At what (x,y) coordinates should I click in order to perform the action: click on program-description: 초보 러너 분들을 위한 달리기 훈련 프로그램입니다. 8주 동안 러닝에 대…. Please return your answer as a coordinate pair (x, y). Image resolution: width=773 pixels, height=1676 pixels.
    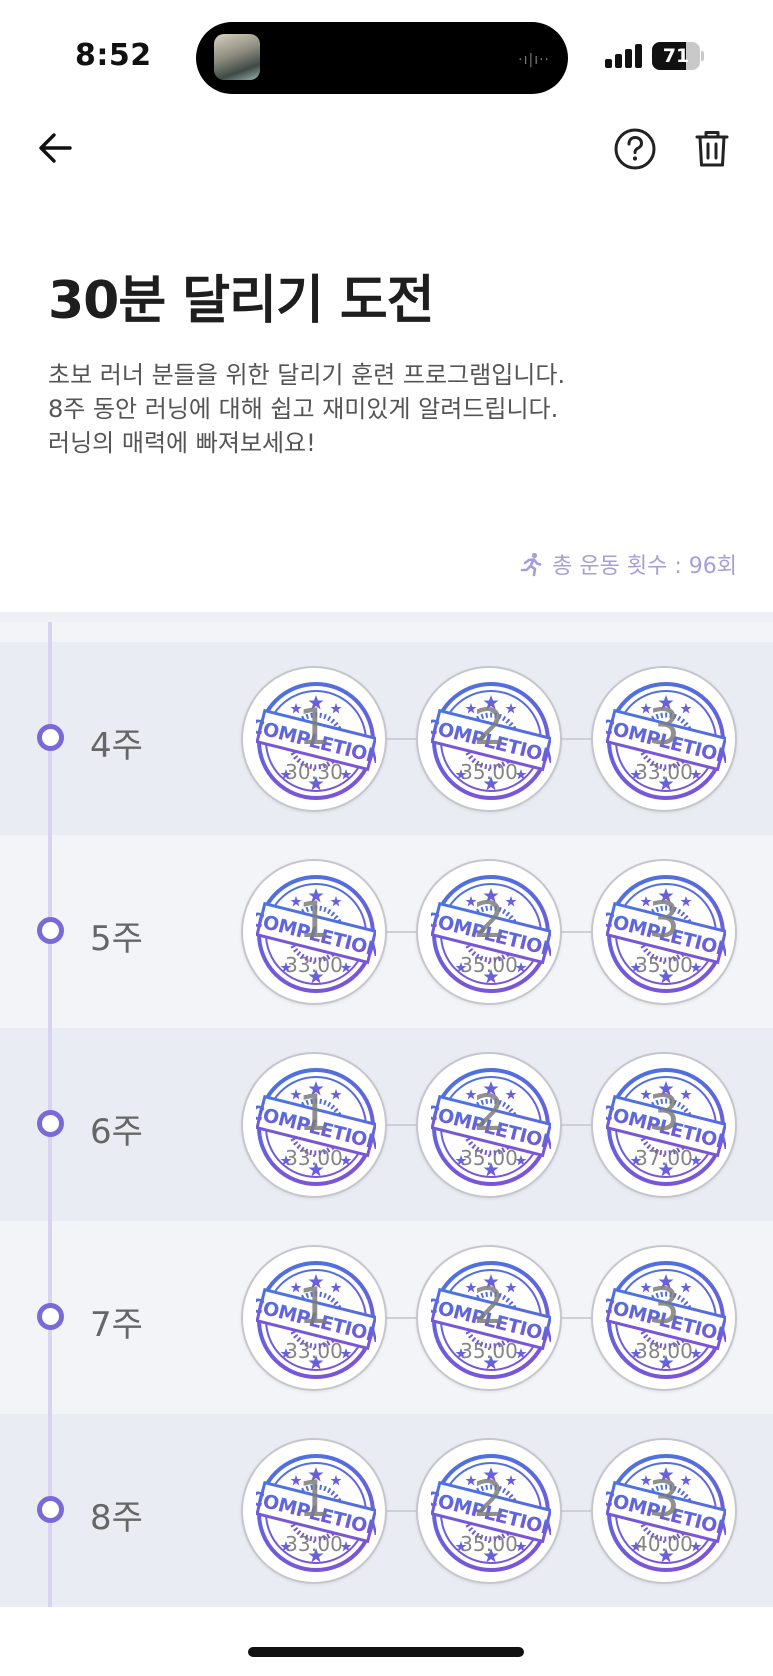
    Looking at the image, I should click on (388, 409).